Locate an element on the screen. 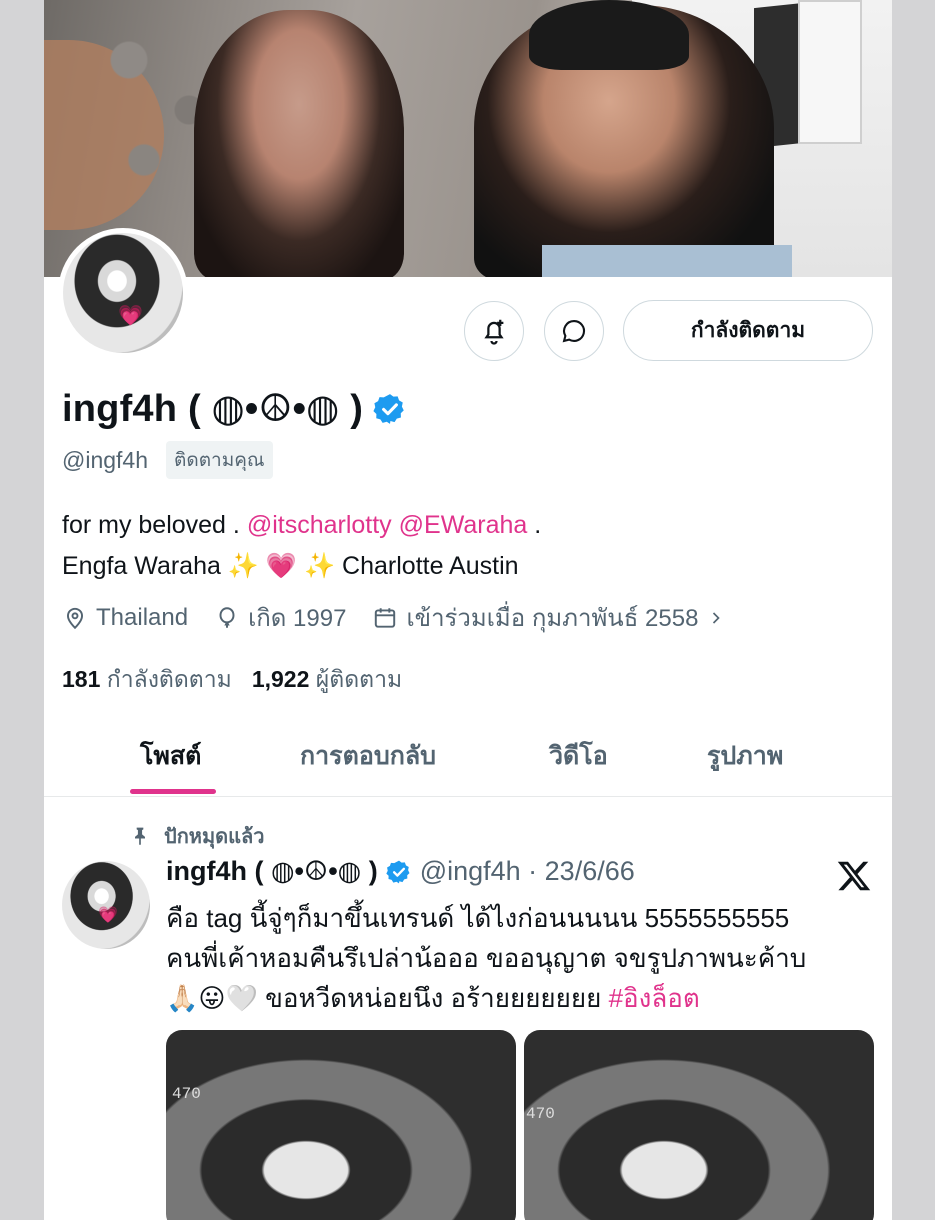  bell-plus-icon is located at coordinates (494, 332).